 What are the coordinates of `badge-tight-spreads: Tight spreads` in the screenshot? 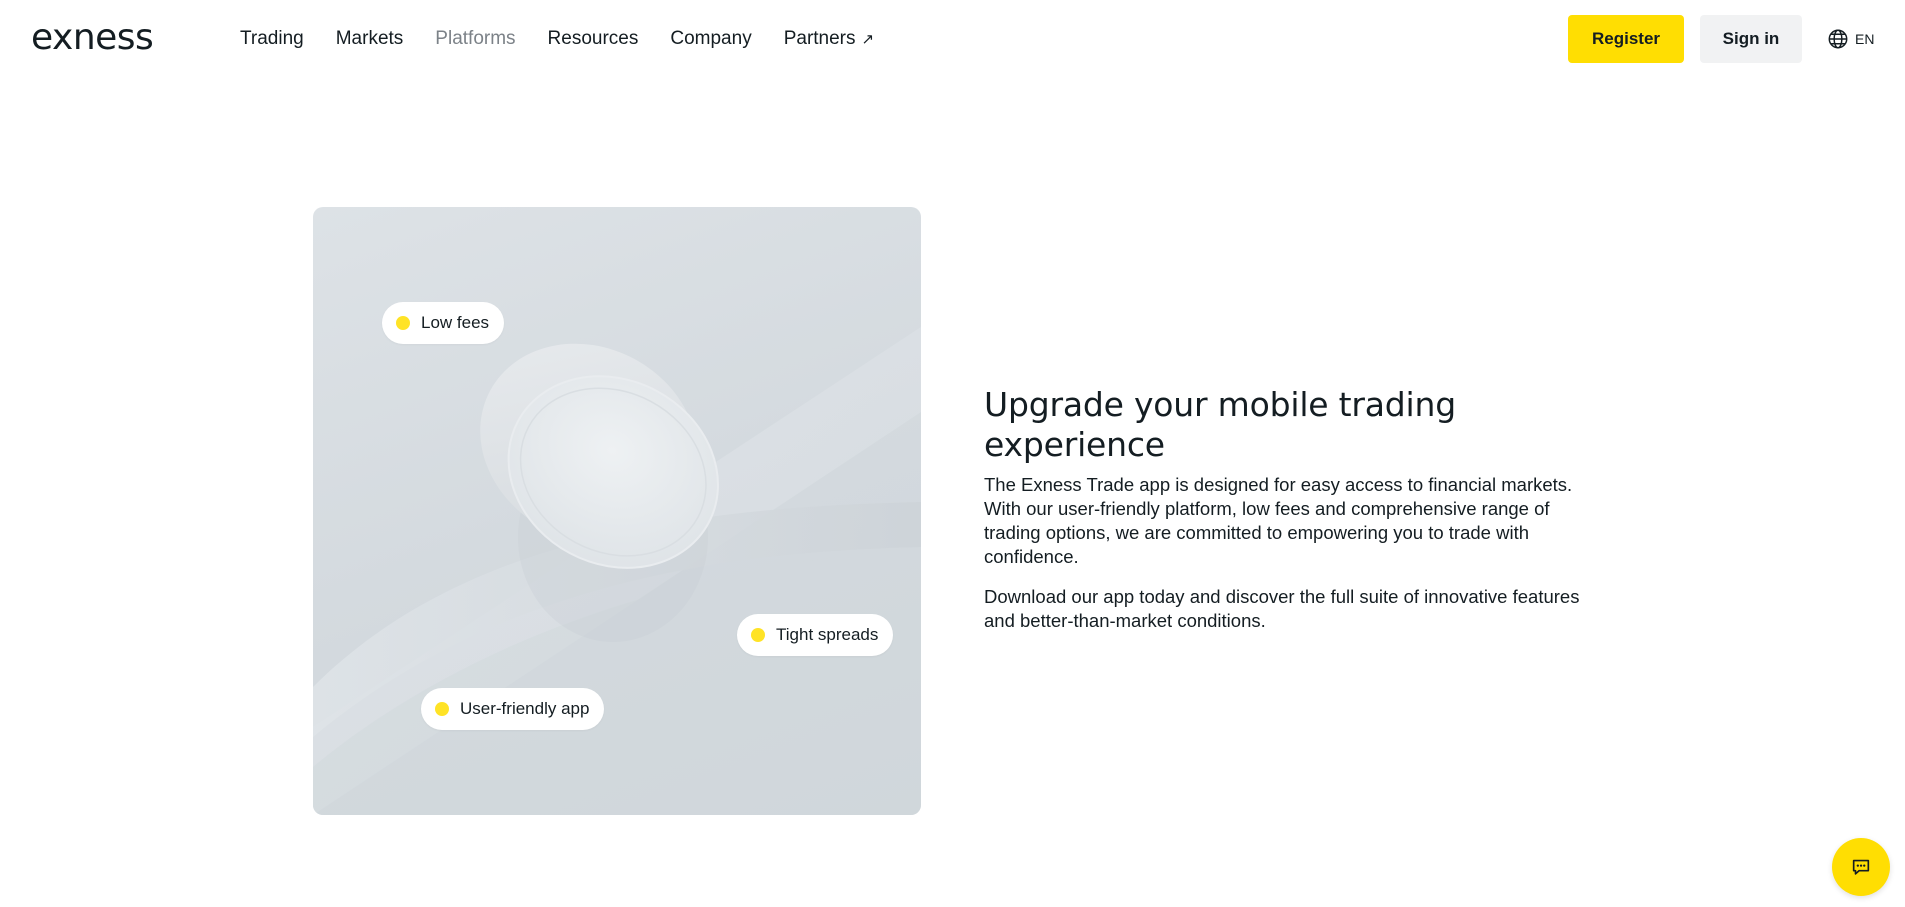 It's located at (815, 635).